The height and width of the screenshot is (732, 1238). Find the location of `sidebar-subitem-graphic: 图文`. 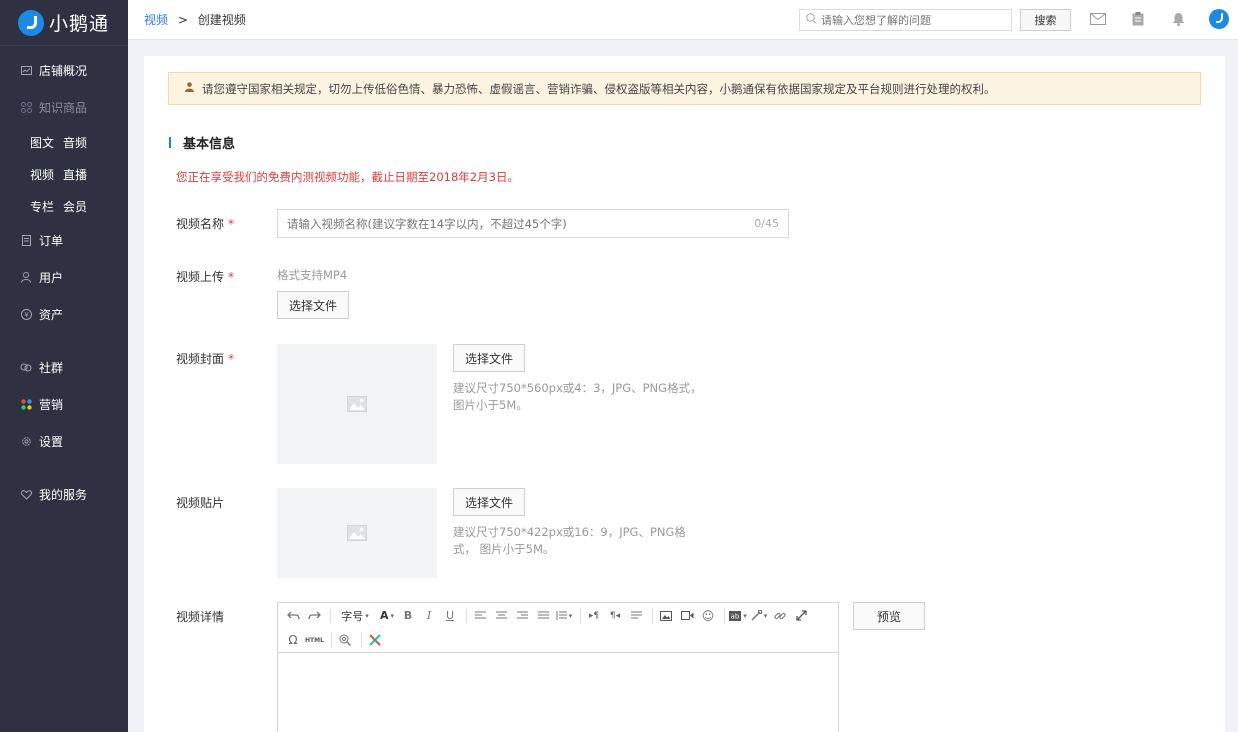

sidebar-subitem-graphic: 图文 is located at coordinates (42, 142).